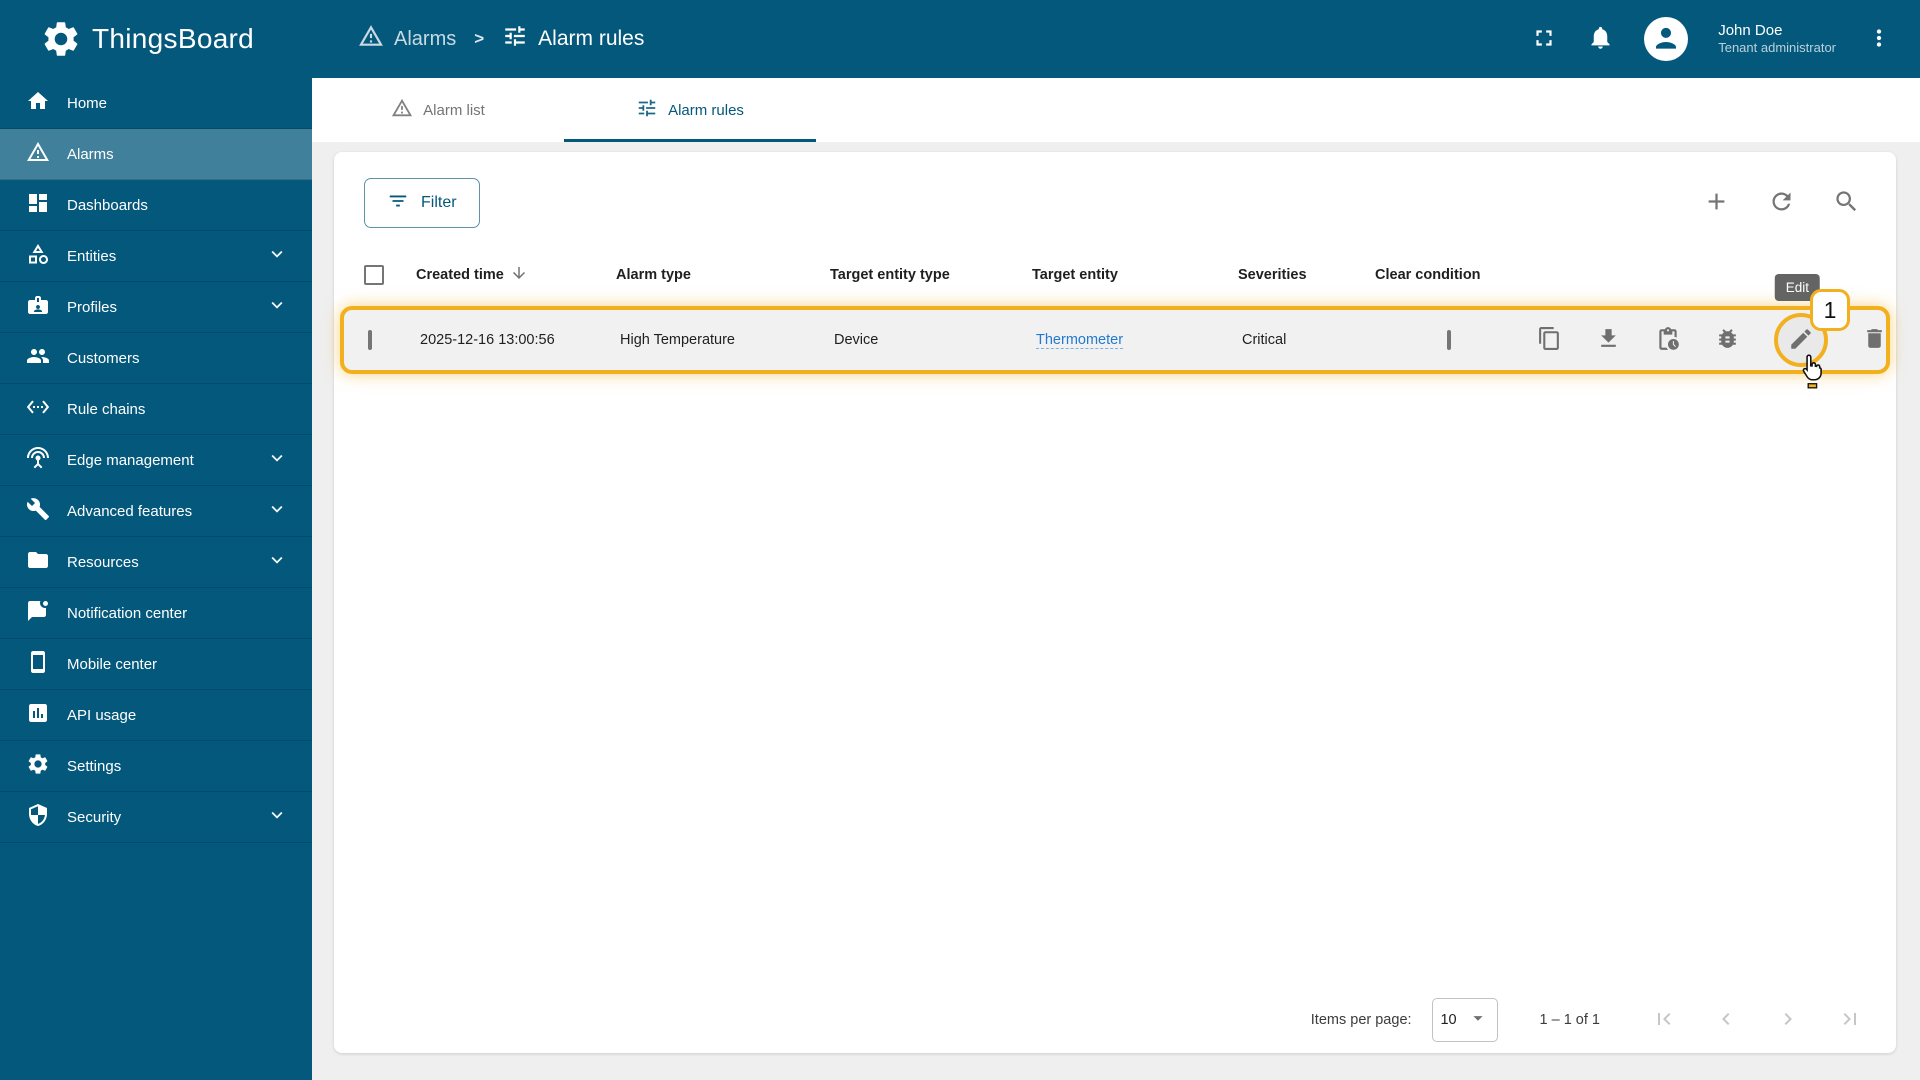 The image size is (1920, 1080). Describe the element at coordinates (107, 205) in the screenshot. I see `sidebar-item-label: Dashboards` at that location.